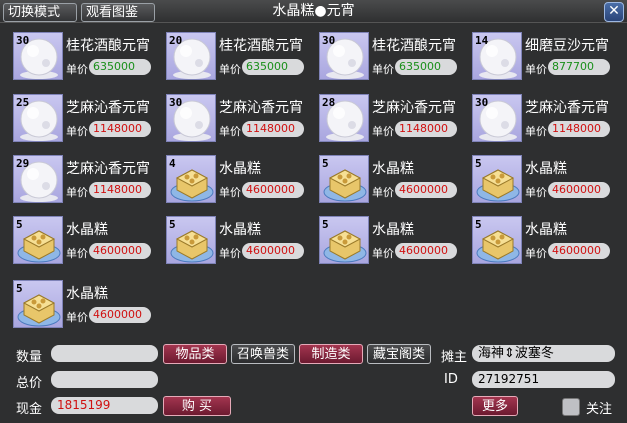  What do you see at coordinates (543, 379) in the screenshot?
I see `id-field: 27192751` at bounding box center [543, 379].